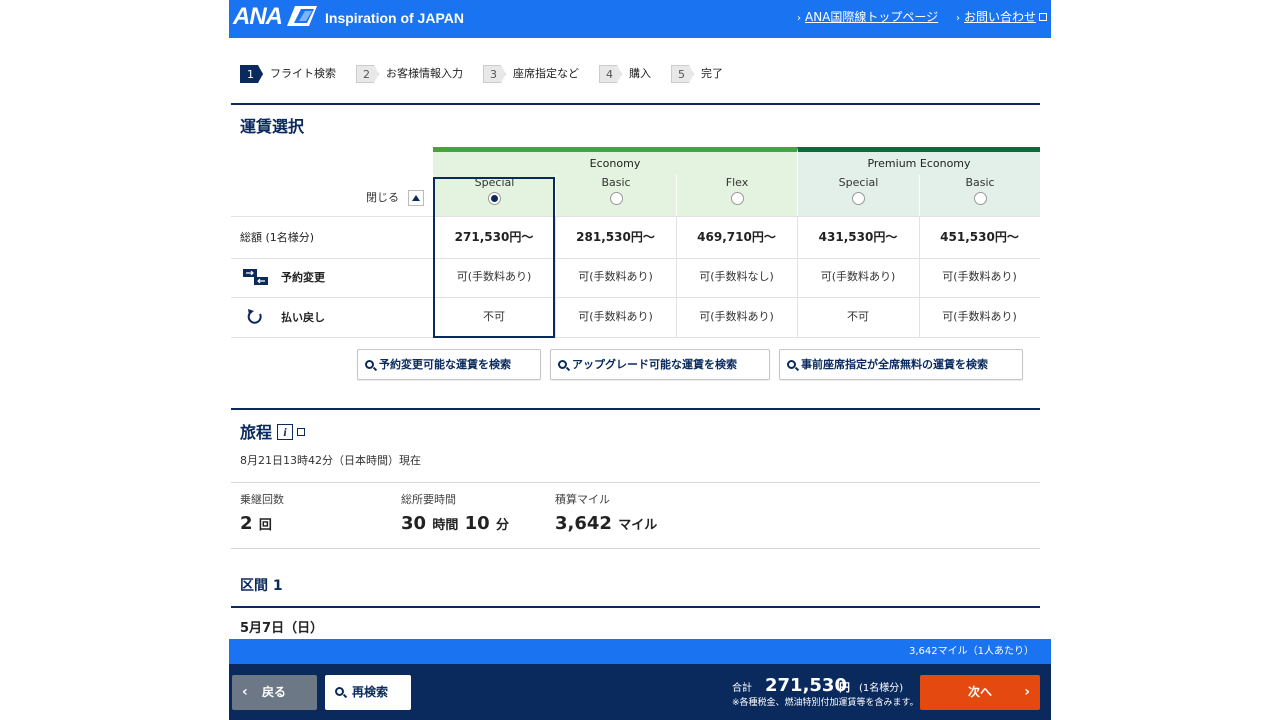 The width and height of the screenshot is (1280, 720). What do you see at coordinates (736, 276) in the screenshot?
I see `change-cell: 可(手数料なし)` at bounding box center [736, 276].